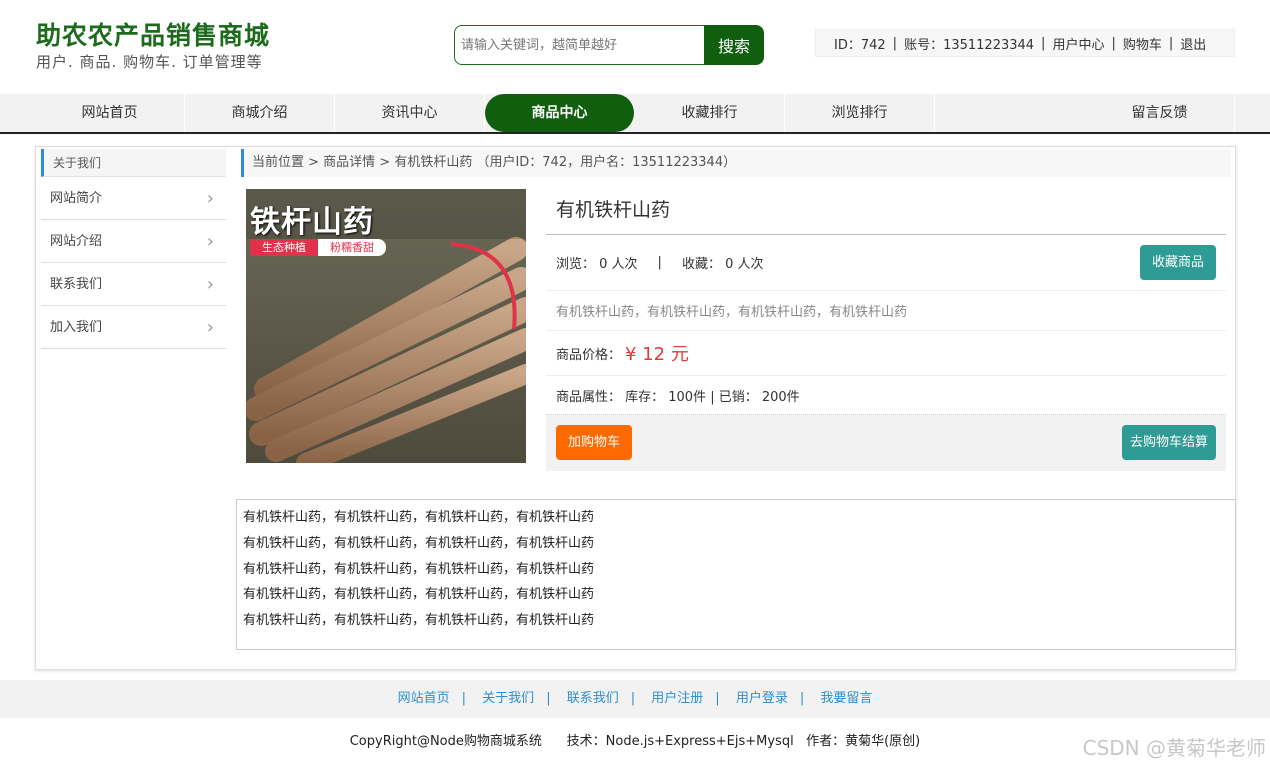  I want to click on watermark: CSDN @黄菊华老师, so click(1174, 748).